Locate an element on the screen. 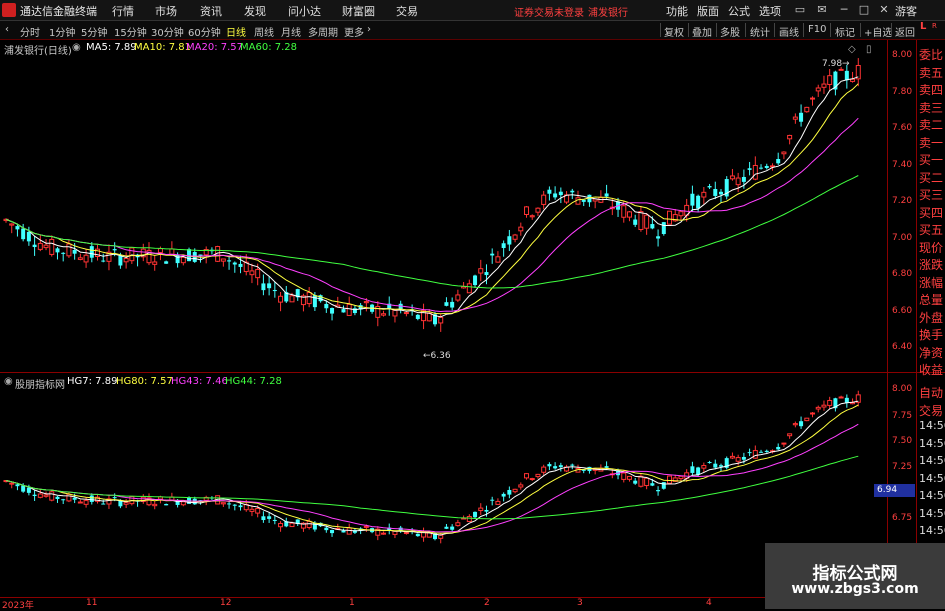 This screenshot has height=611, width=945. chevron-left-icon: ‹ is located at coordinates (7, 29).